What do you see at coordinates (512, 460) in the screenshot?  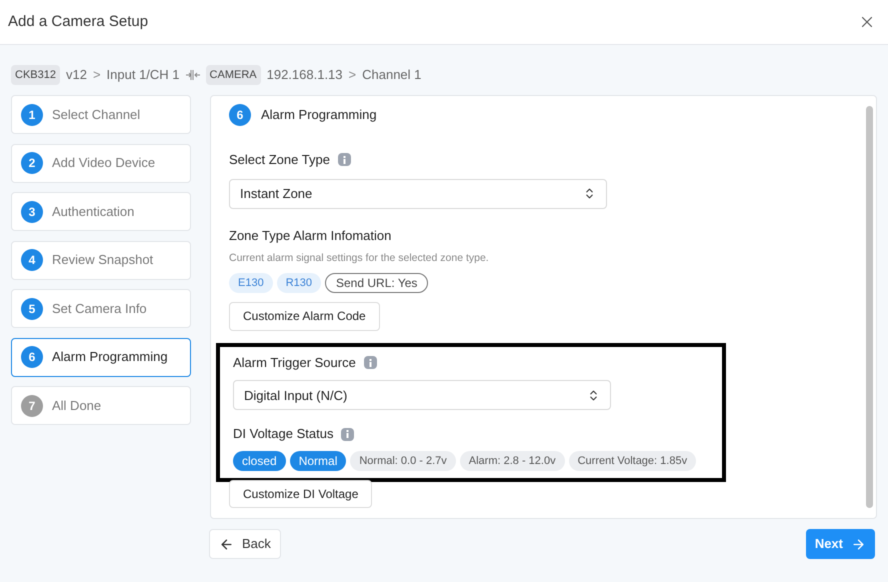 I see `status-tag: Alarm: 2.8 - 12.0v` at bounding box center [512, 460].